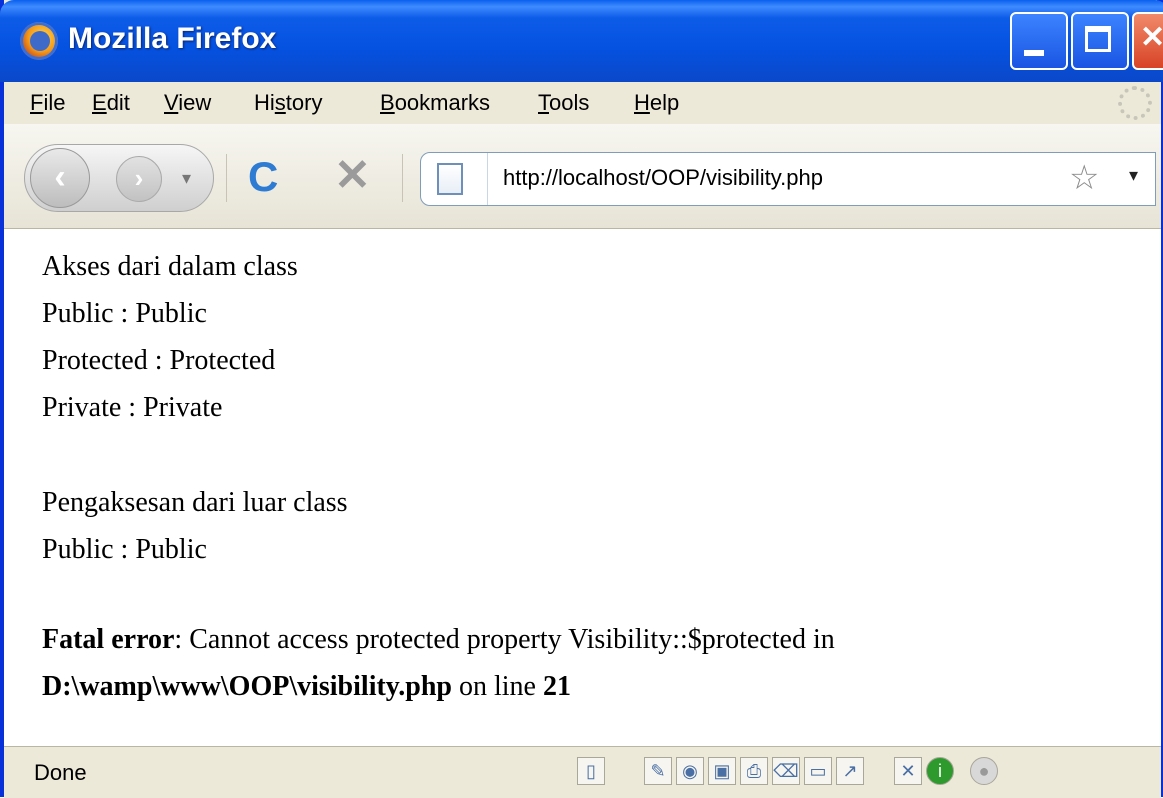 This screenshot has width=1163, height=798. What do you see at coordinates (132, 407) in the screenshot?
I see `text-line: Private` at bounding box center [132, 407].